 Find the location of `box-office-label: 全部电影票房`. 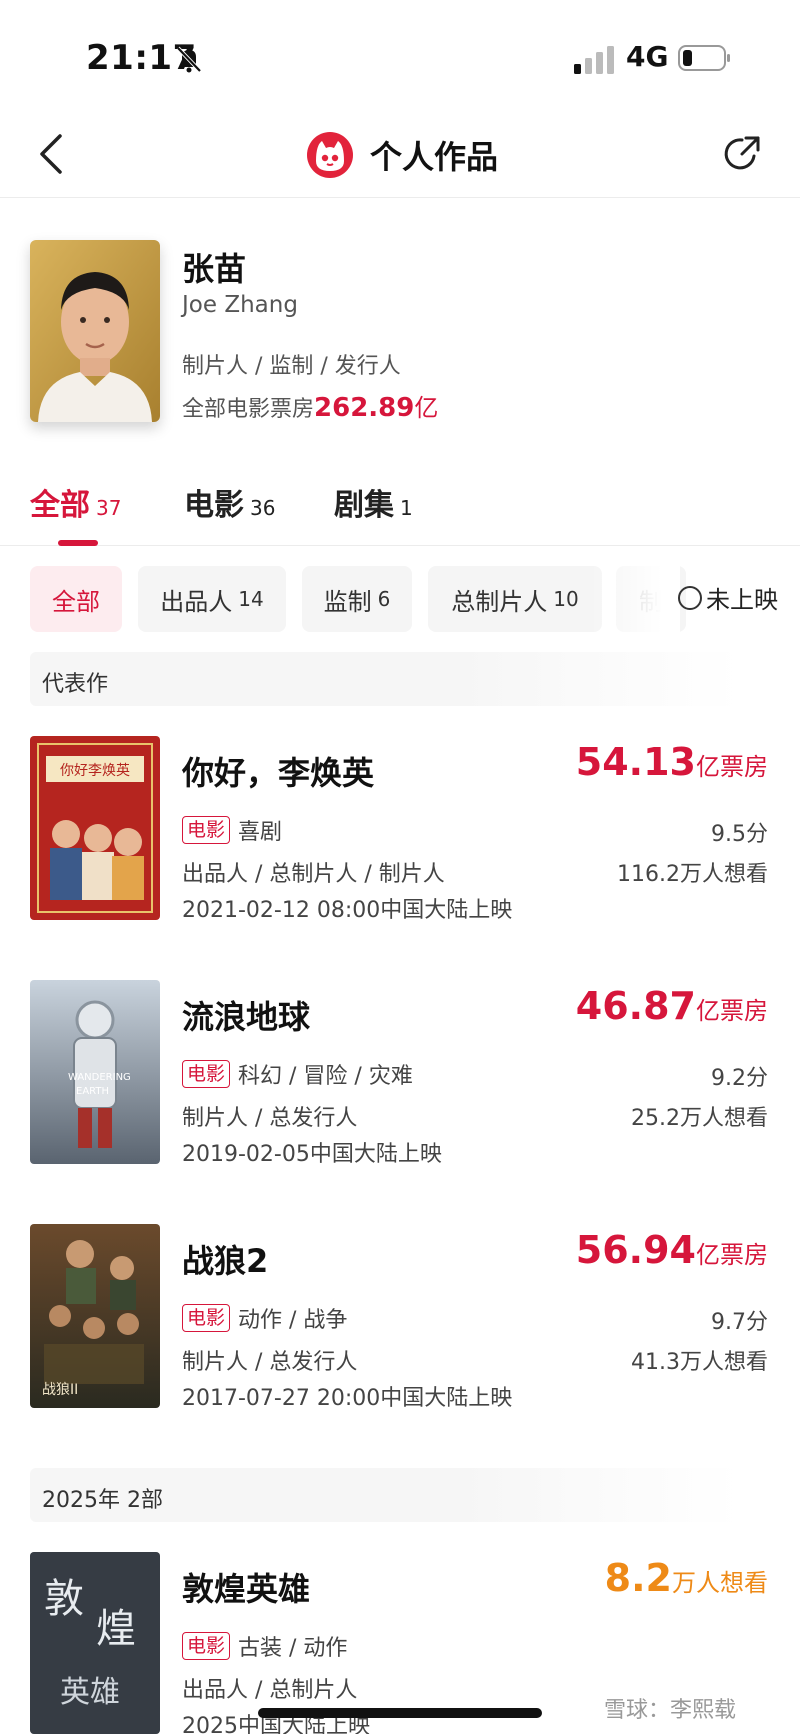

box-office-label: 全部电影票房 is located at coordinates (248, 409).